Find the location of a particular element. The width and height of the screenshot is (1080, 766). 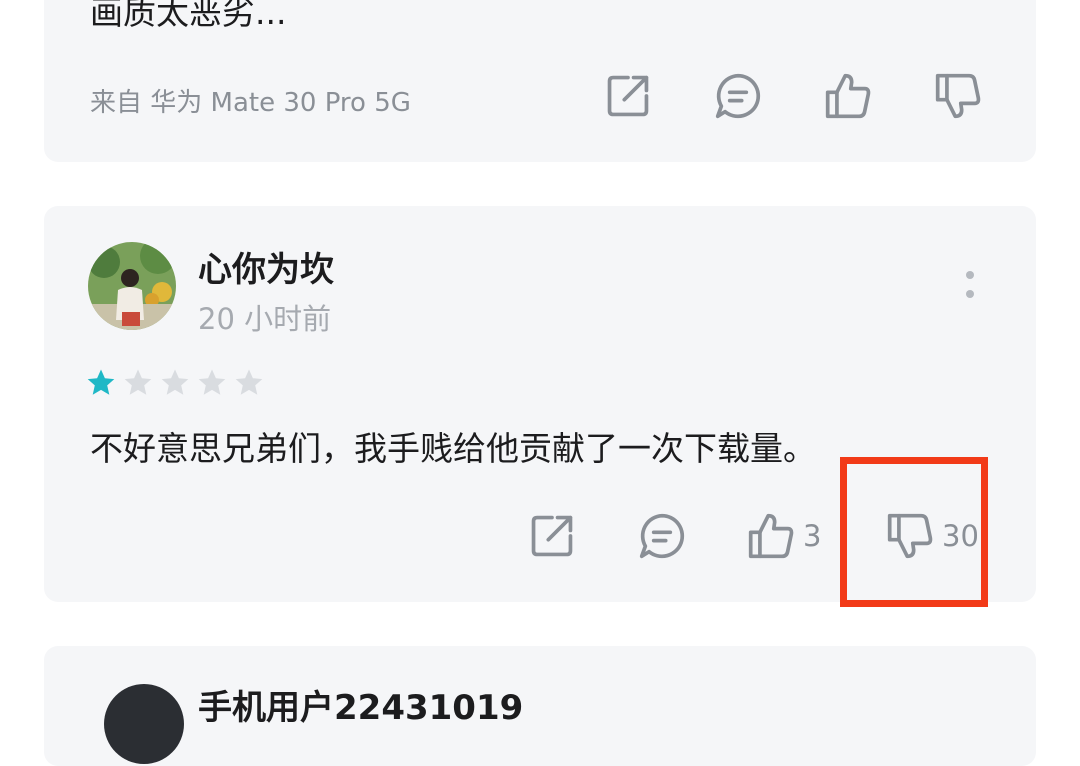

dislike-button is located at coordinates (958, 96).